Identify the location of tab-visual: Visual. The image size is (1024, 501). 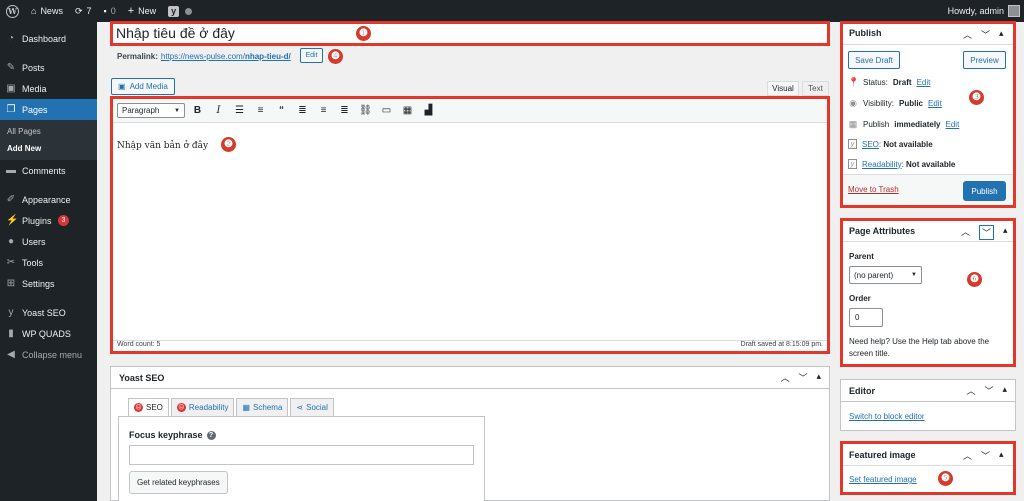
(783, 88).